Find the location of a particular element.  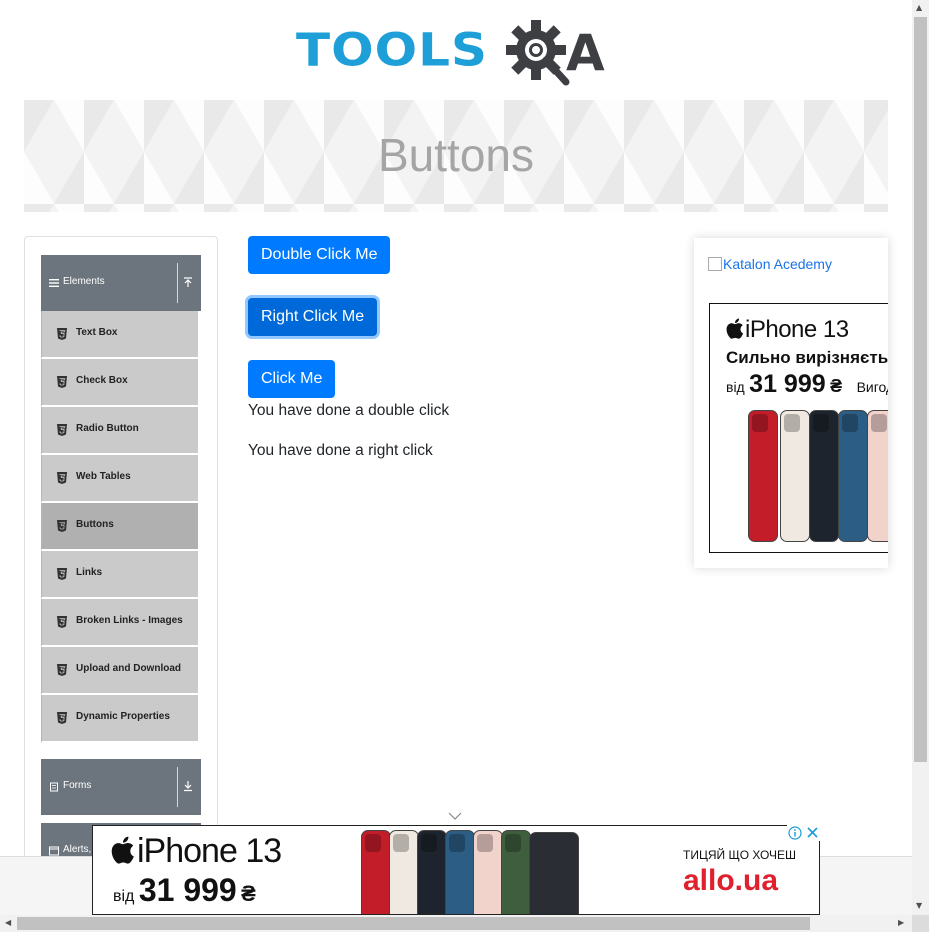

scroll-left-icon: ◀ is located at coordinates (8, 923).